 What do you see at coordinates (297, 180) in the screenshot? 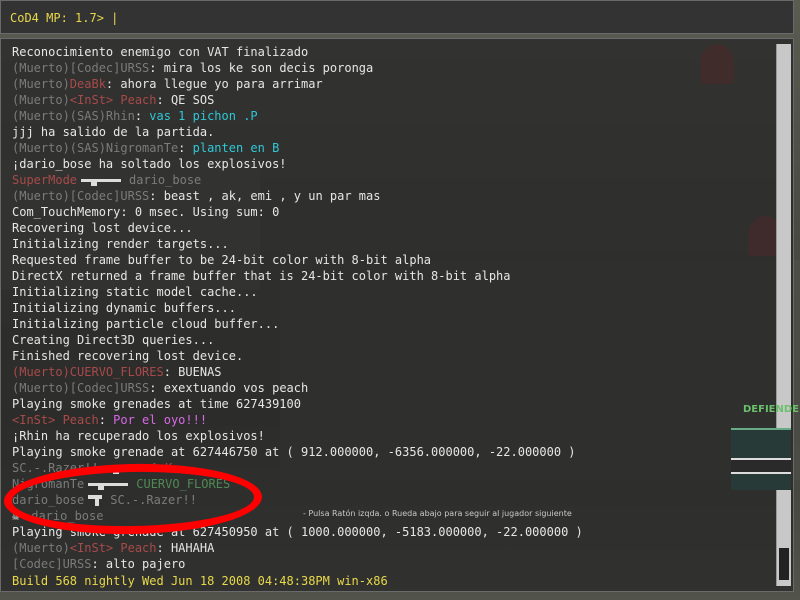
I see `console-log-line: SuperMode dario_bose` at bounding box center [297, 180].